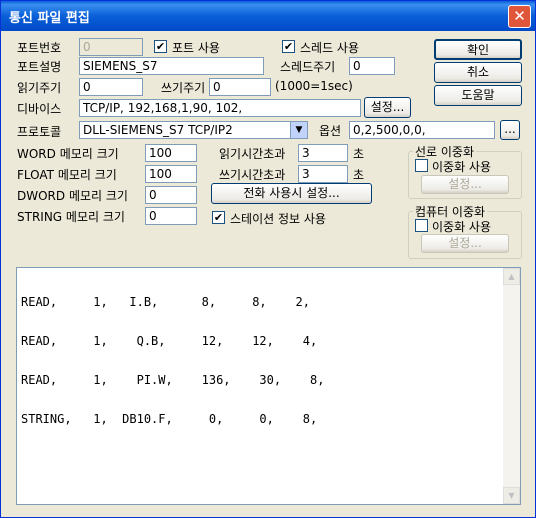  I want to click on dword-mem-input: 0, so click(171, 195).